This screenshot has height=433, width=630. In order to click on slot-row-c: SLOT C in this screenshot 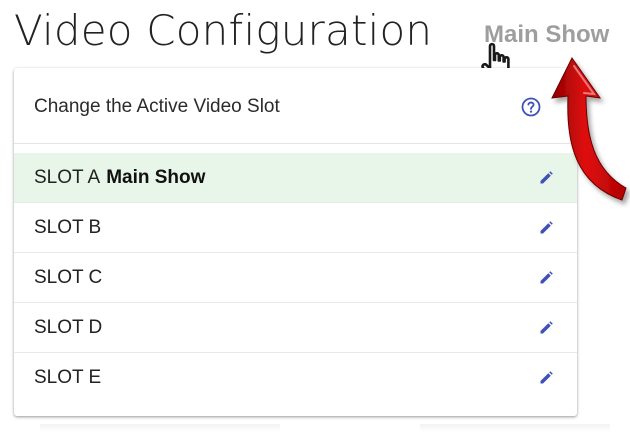, I will do `click(295, 278)`.